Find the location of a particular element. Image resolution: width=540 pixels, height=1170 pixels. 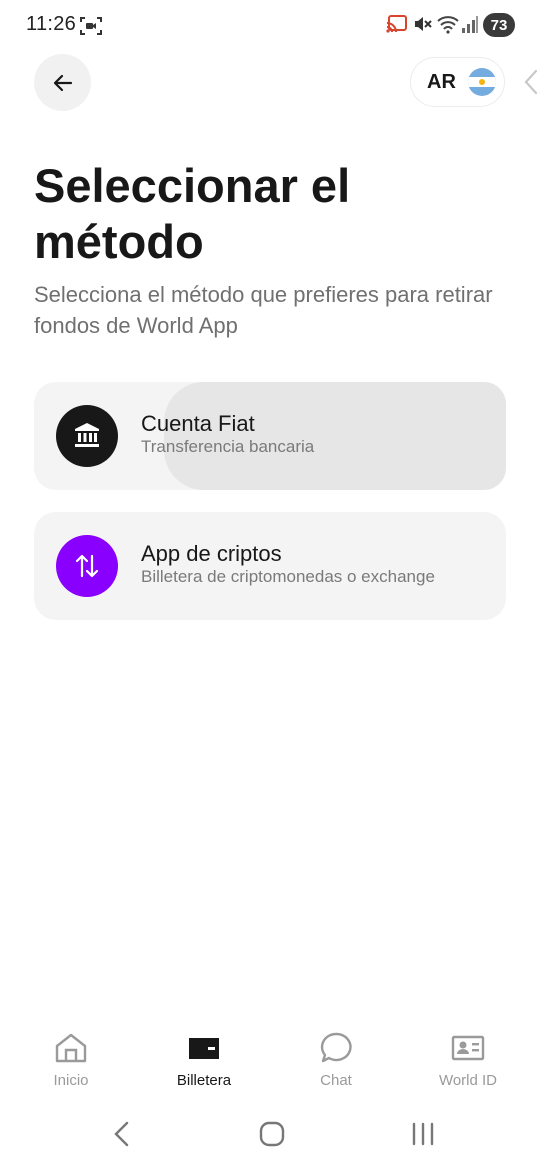

method-icon-crypto is located at coordinates (87, 566).